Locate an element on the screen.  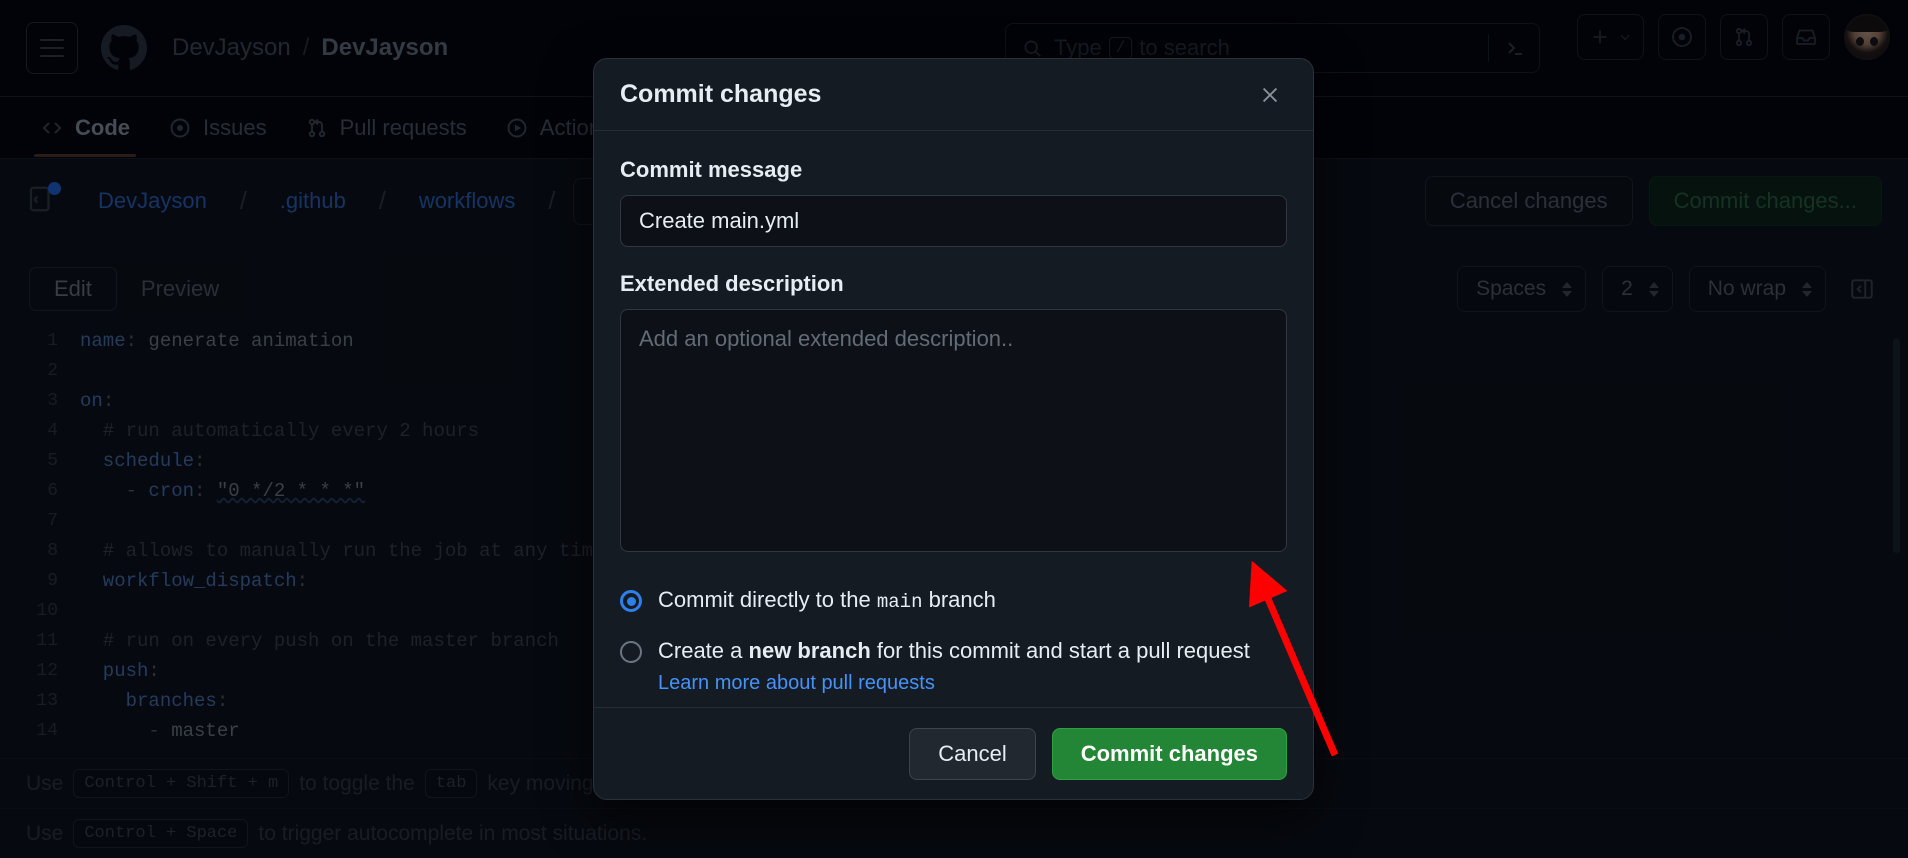
dialog-title: Commit changes is located at coordinates (721, 94).